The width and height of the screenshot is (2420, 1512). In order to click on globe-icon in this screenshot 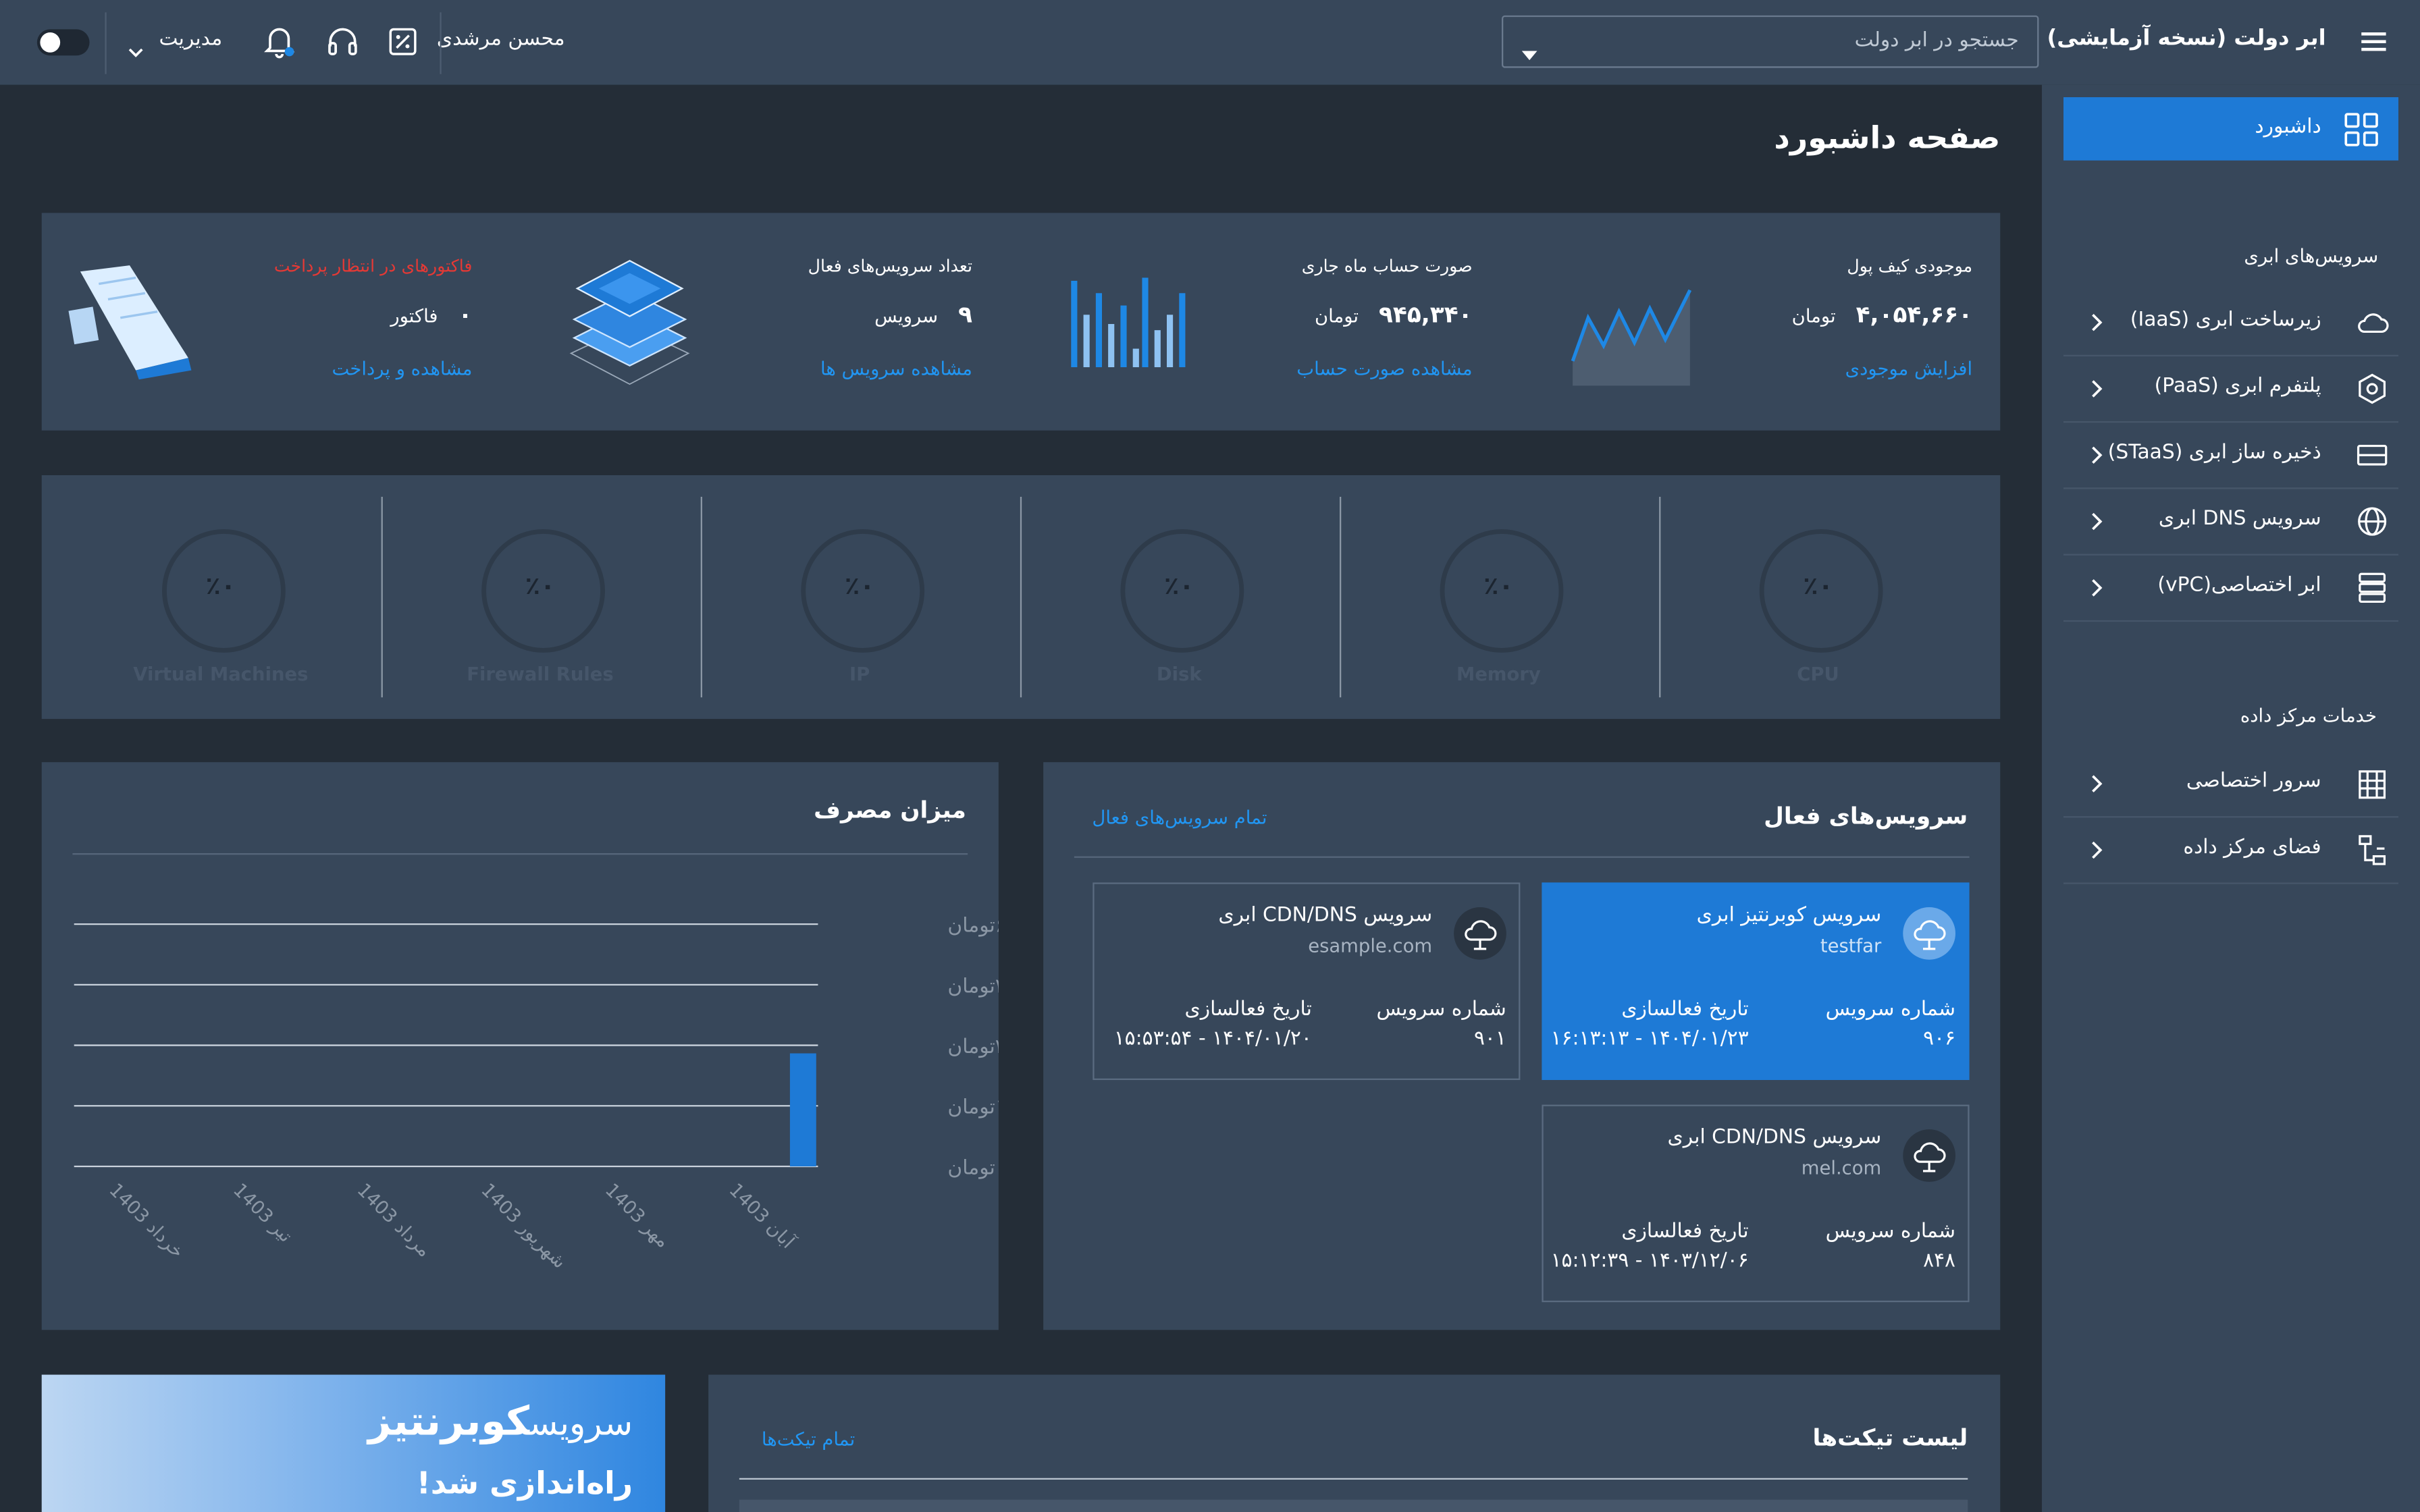, I will do `click(2372, 521)`.